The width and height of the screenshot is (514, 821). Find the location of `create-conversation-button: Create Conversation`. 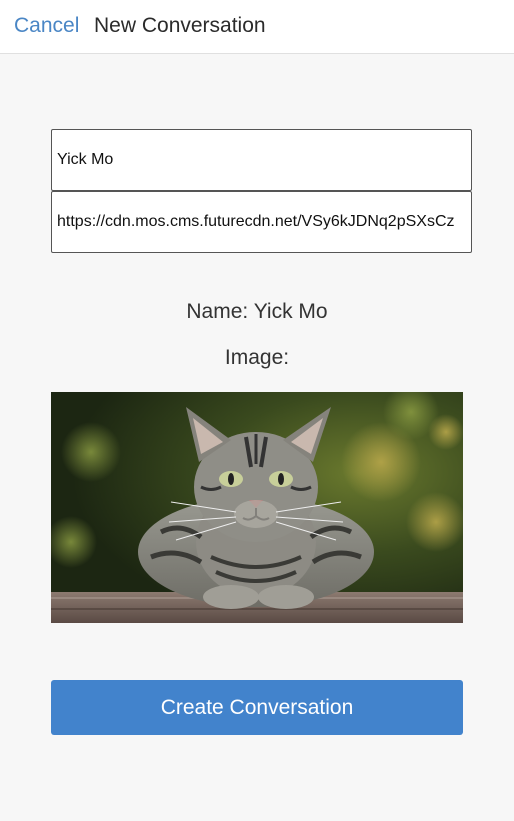

create-conversation-button: Create Conversation is located at coordinates (257, 707).